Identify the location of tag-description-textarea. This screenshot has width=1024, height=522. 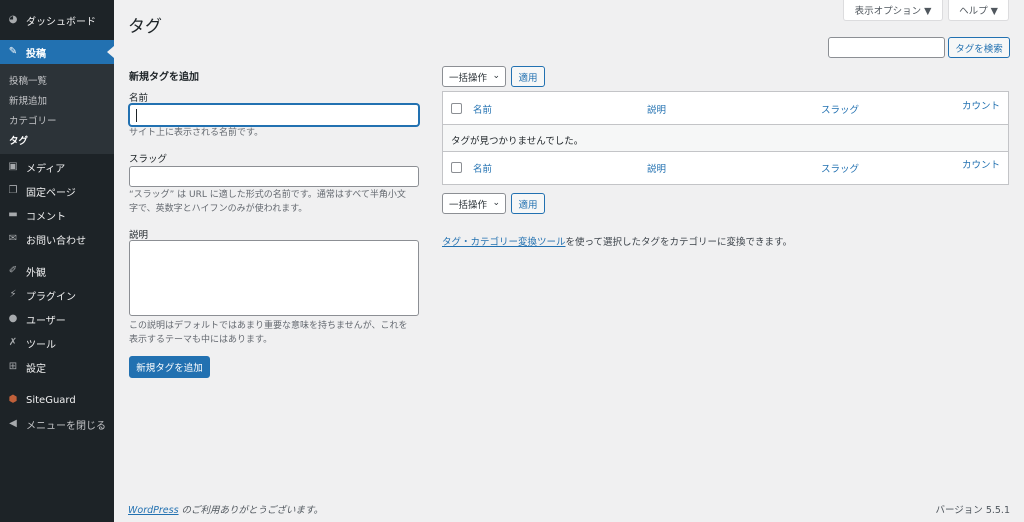
(274, 278).